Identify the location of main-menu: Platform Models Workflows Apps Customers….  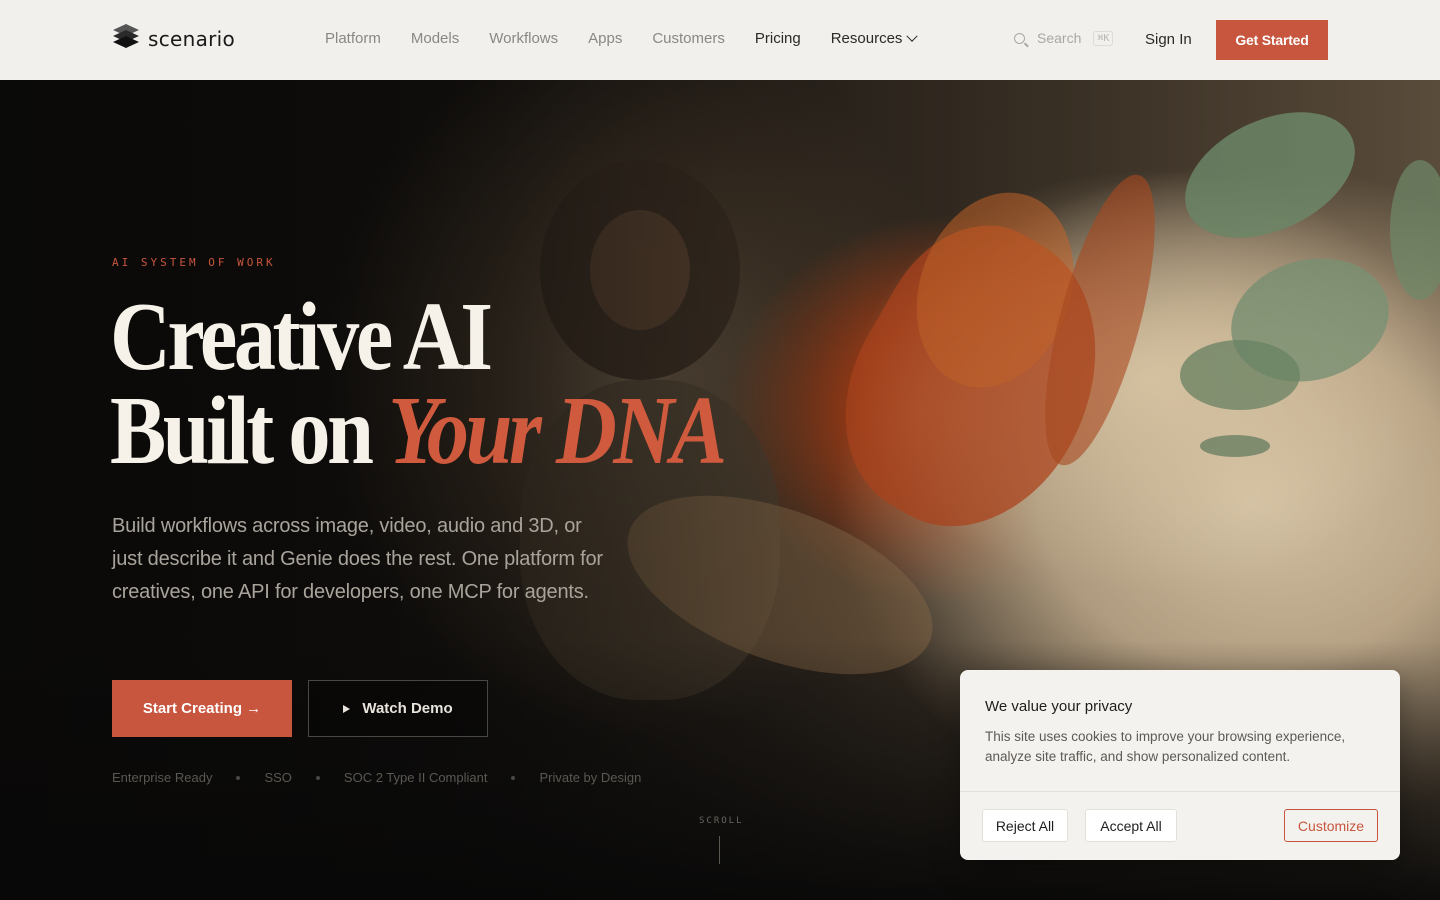
(622, 38).